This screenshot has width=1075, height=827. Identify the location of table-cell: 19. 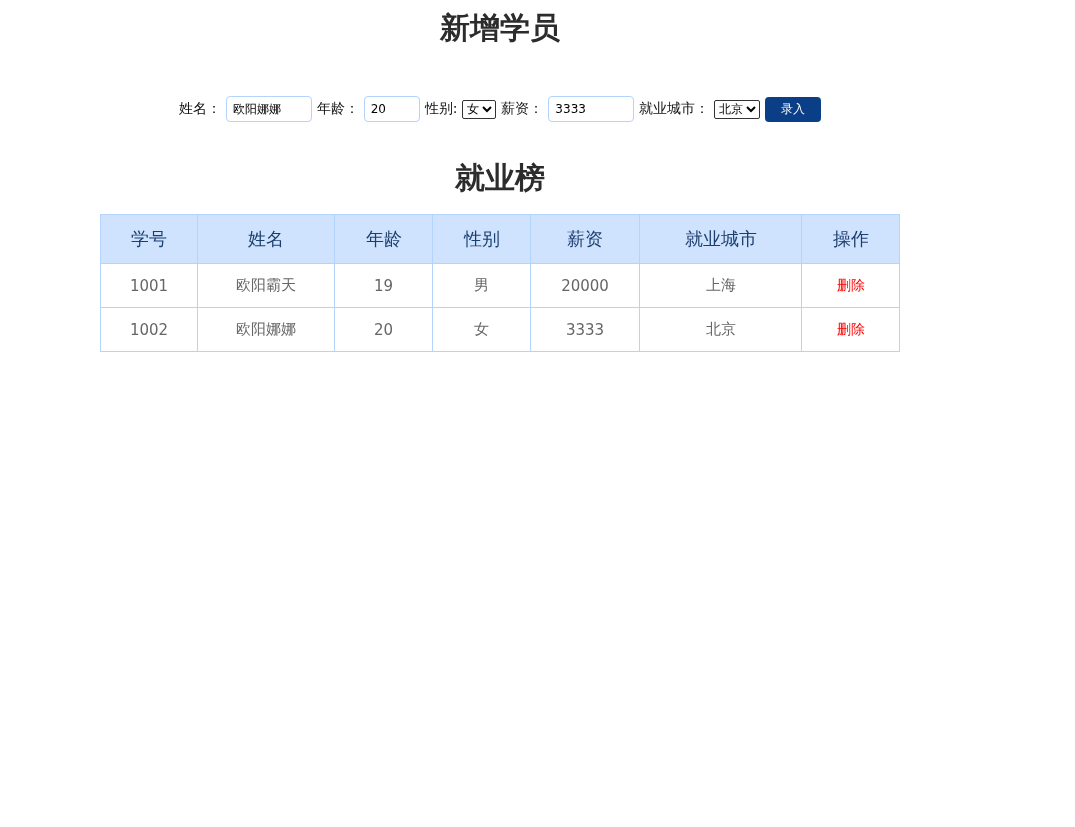
(383, 285).